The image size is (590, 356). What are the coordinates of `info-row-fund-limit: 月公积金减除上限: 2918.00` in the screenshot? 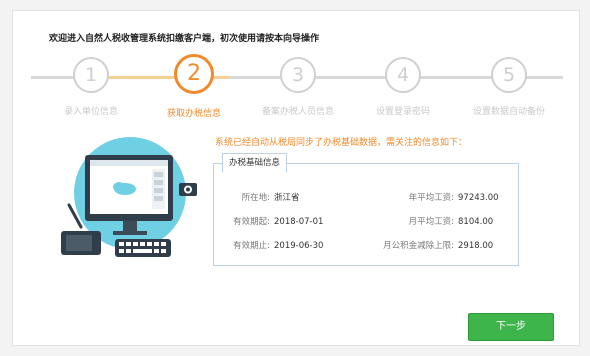 It's located at (428, 245).